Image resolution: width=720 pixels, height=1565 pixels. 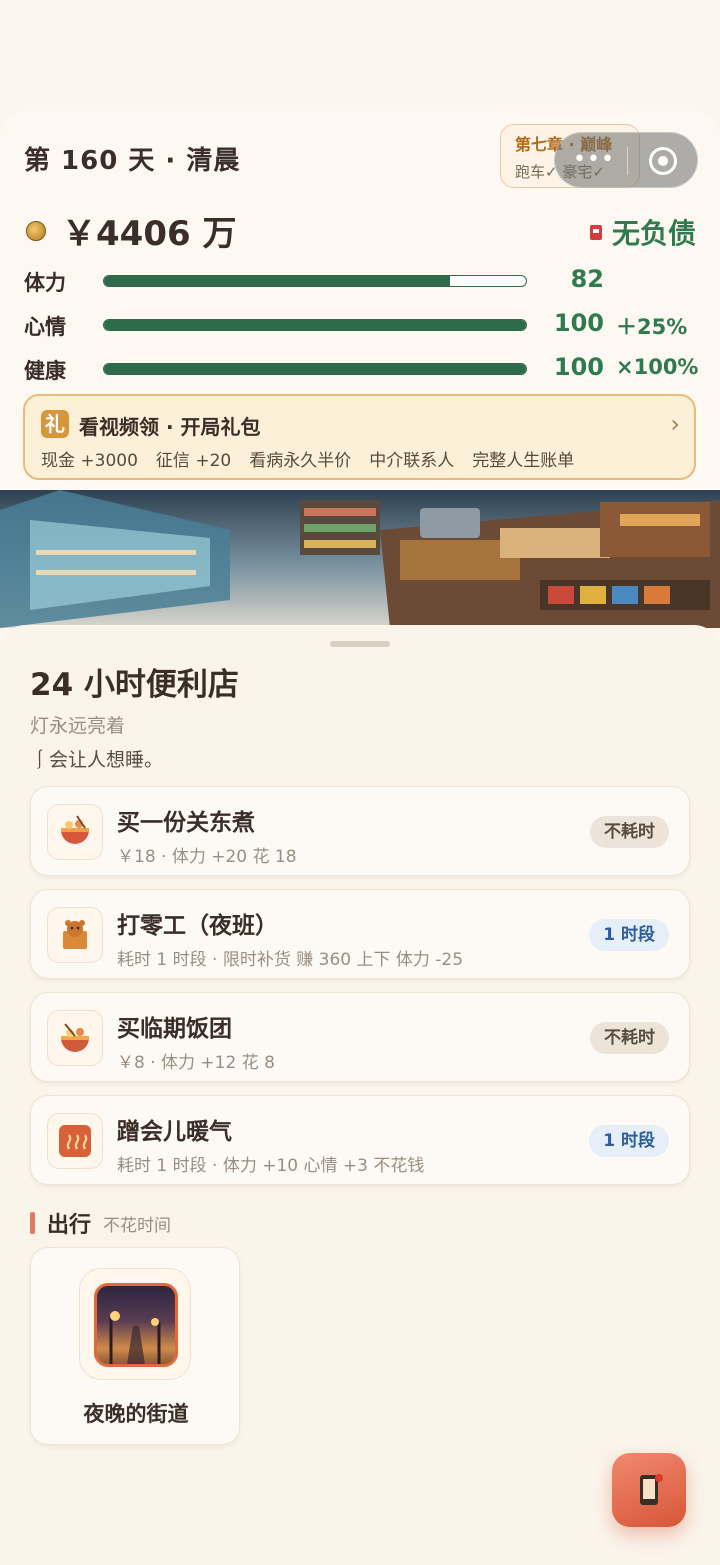 What do you see at coordinates (36, 230) in the screenshot?
I see `coin-icon` at bounding box center [36, 230].